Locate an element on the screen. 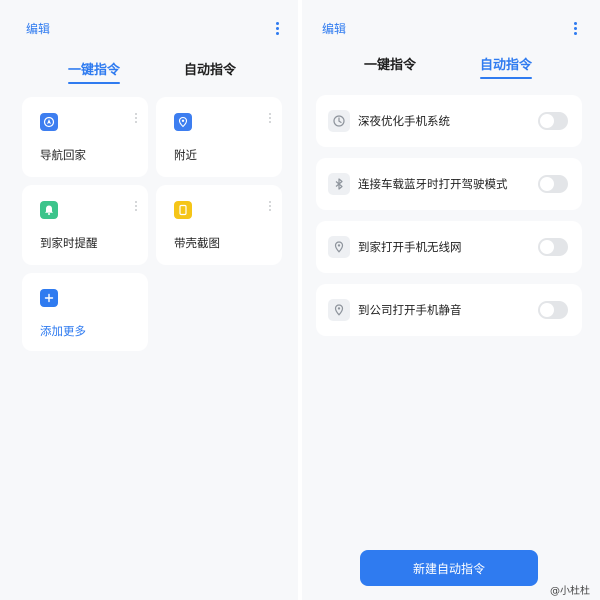 The height and width of the screenshot is (600, 600). row-label: 到家打开手机无线网 is located at coordinates (410, 247).